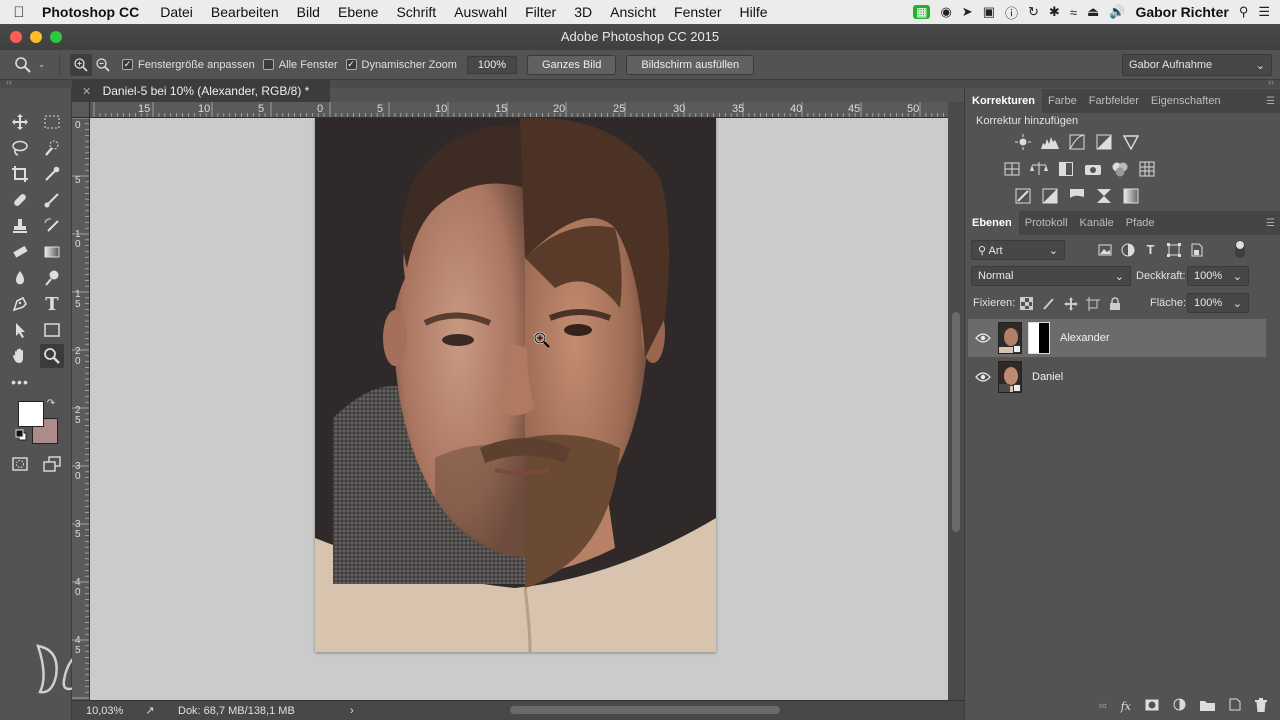  What do you see at coordinates (1092, 303) in the screenshot?
I see `lock-artboard-icon` at bounding box center [1092, 303].